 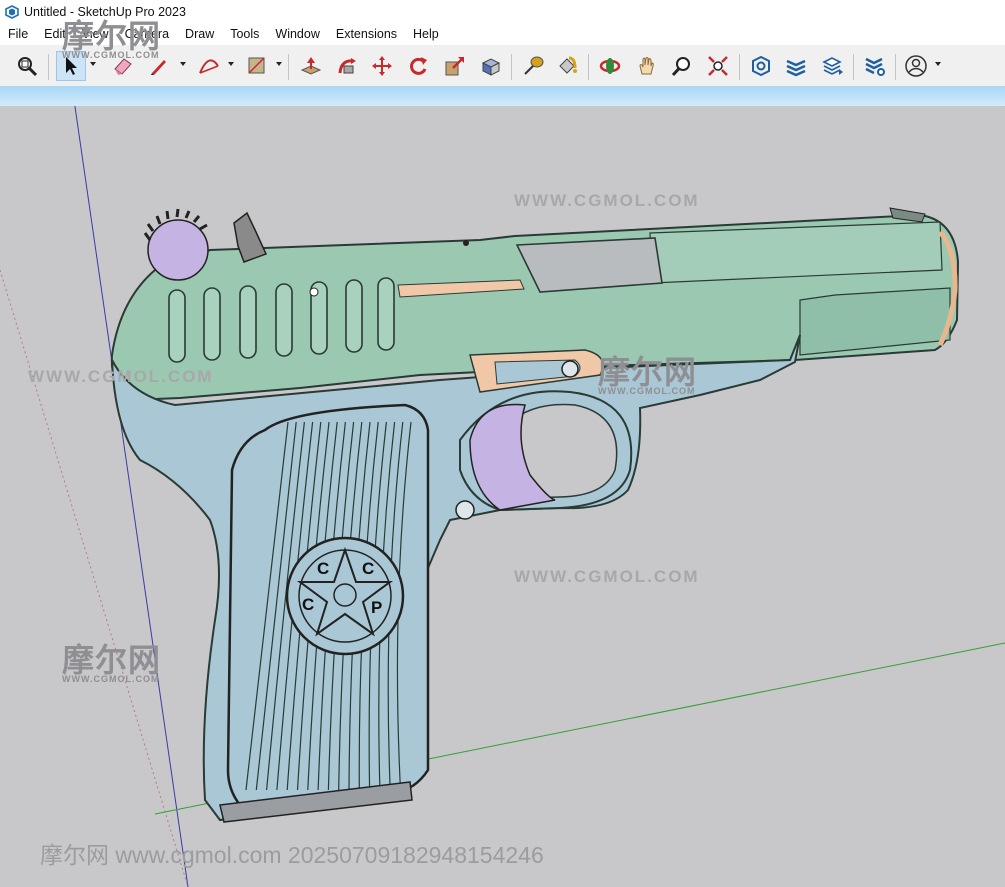 I want to click on line-dropdown-arrow, so click(x=183, y=64).